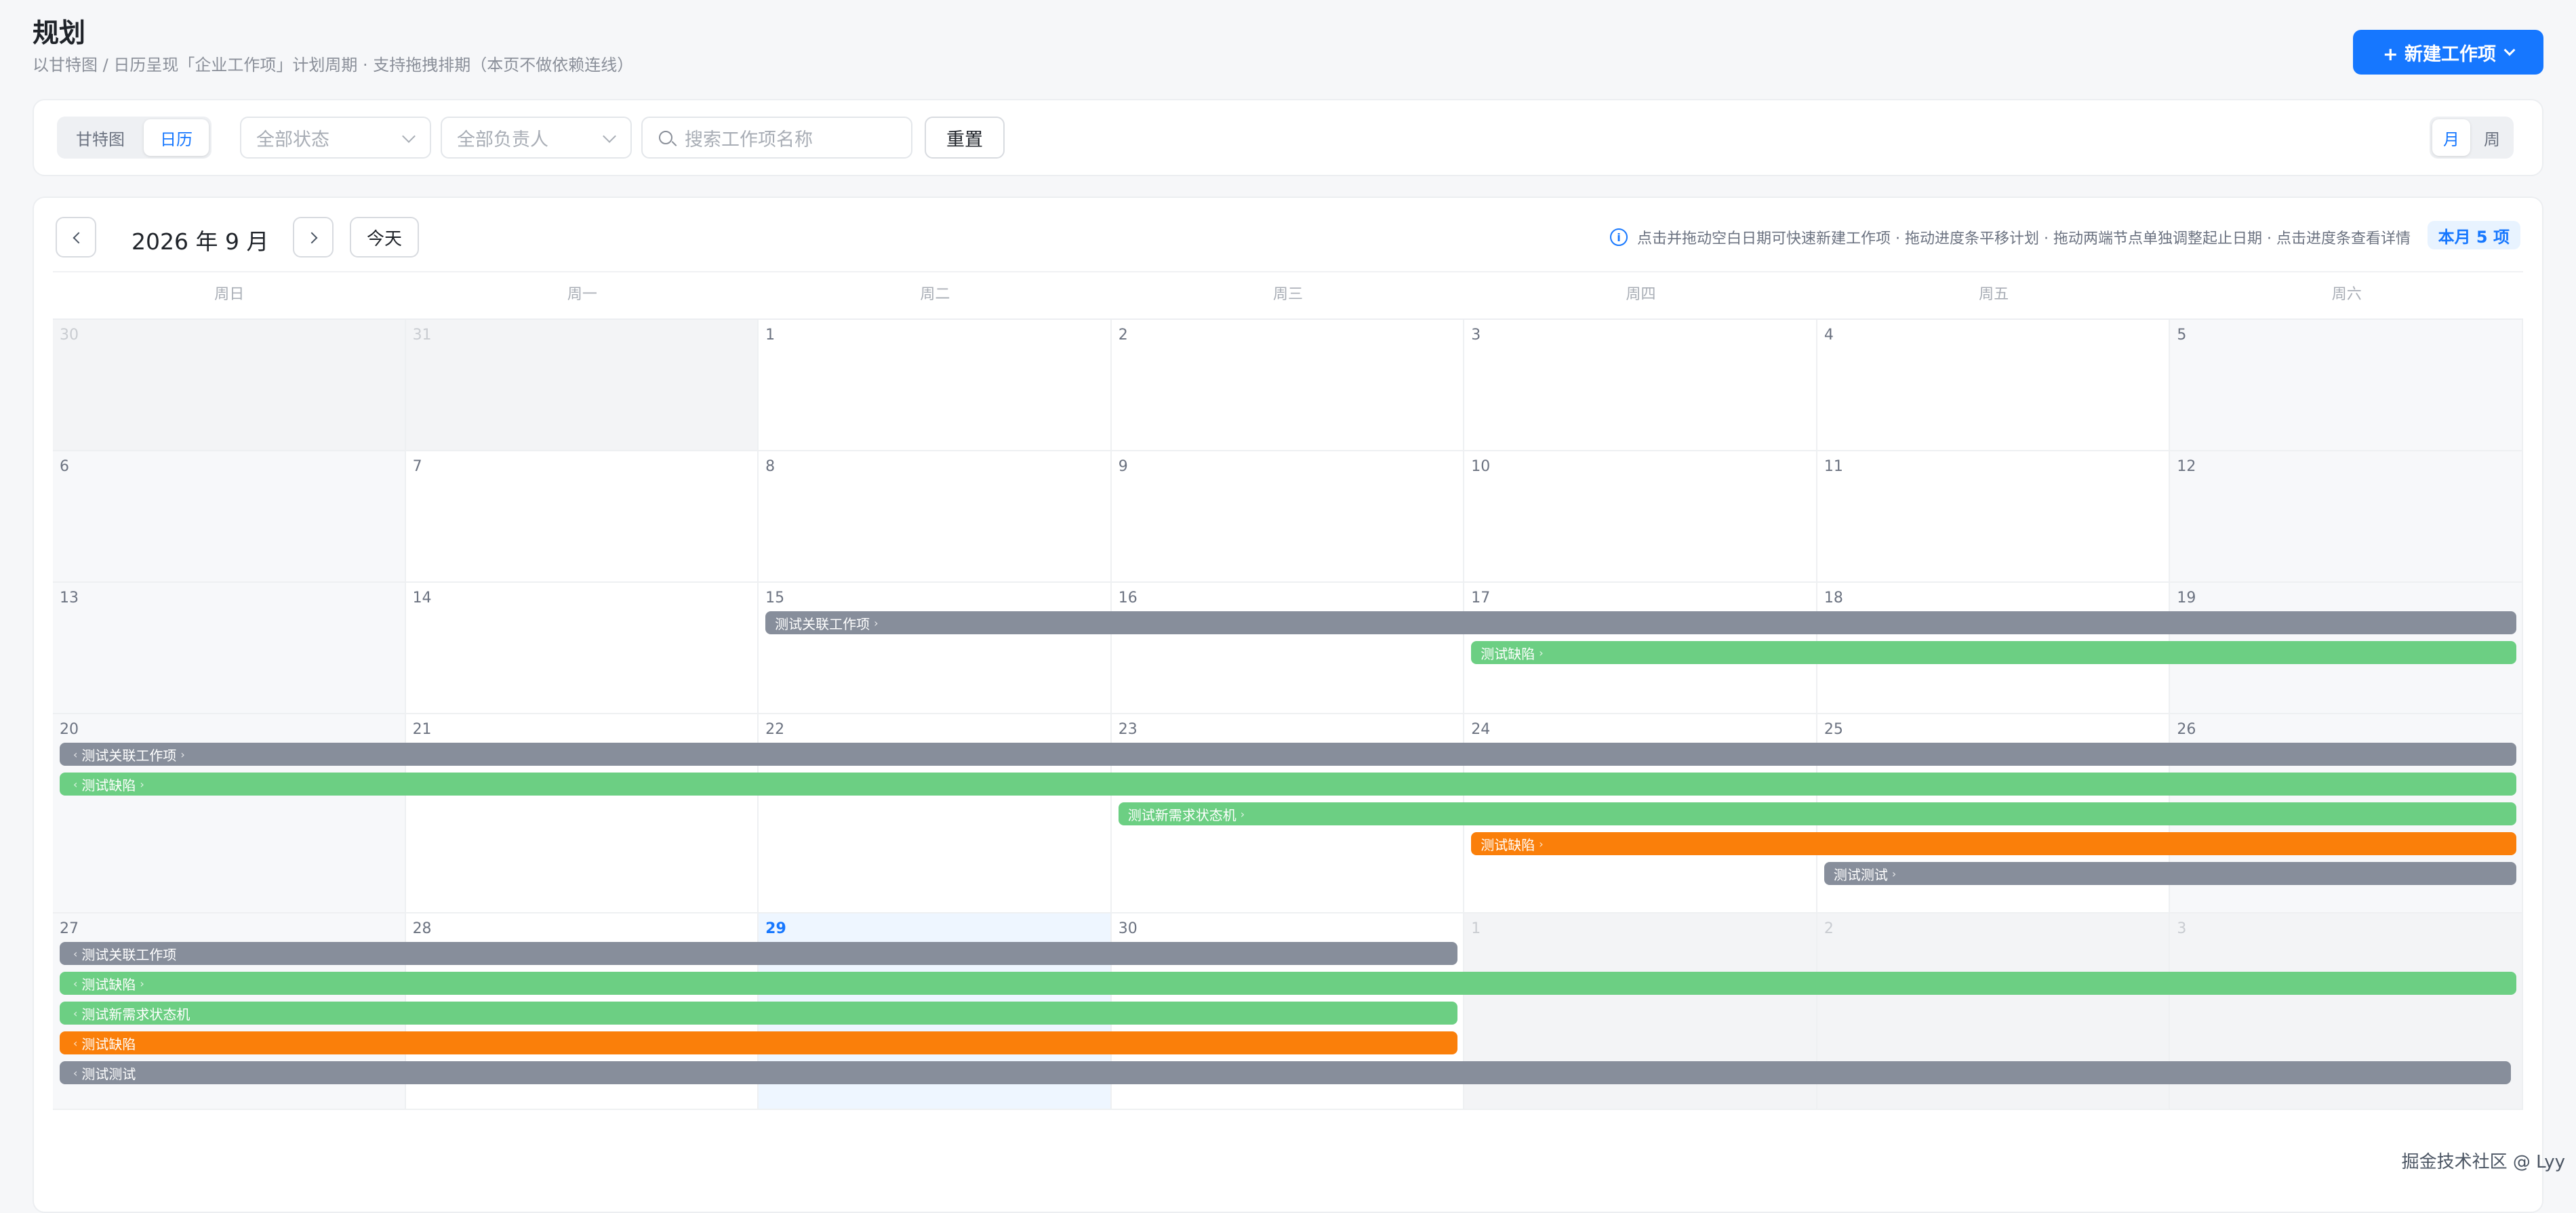  Describe the element at coordinates (536, 138) in the screenshot. I see `owner-select: 全部负责人` at that location.